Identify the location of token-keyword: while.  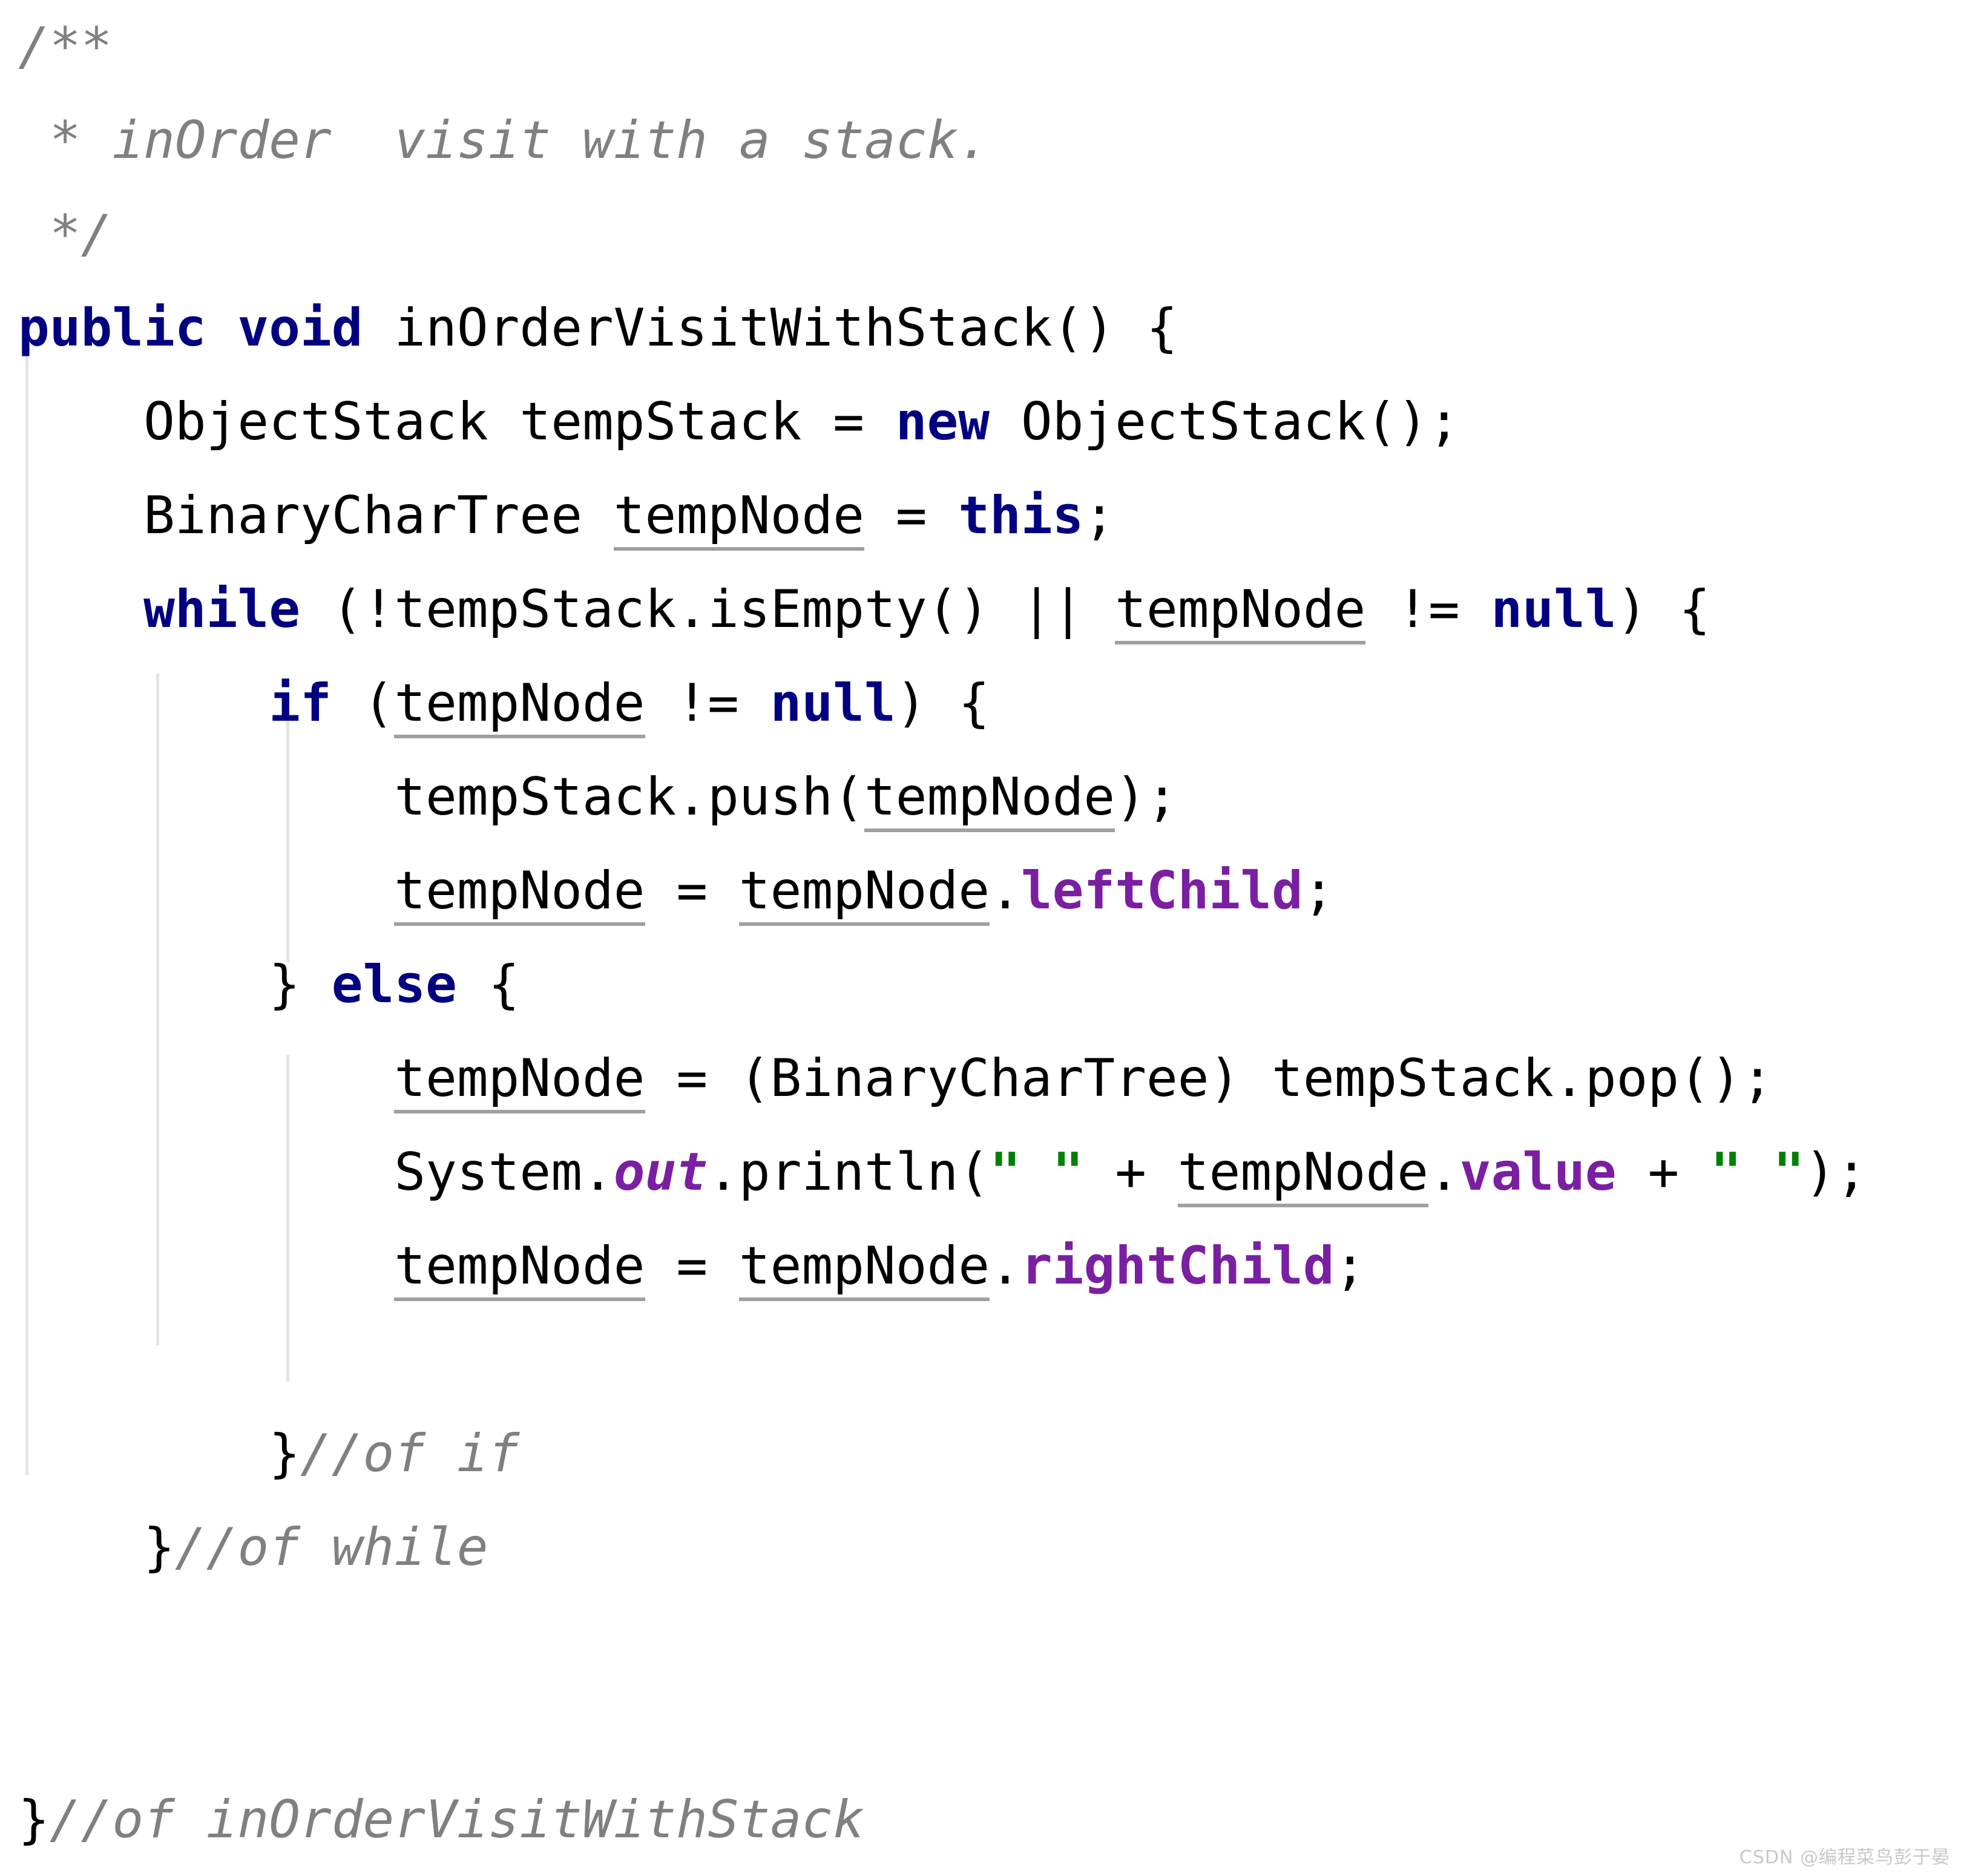
(221, 609).